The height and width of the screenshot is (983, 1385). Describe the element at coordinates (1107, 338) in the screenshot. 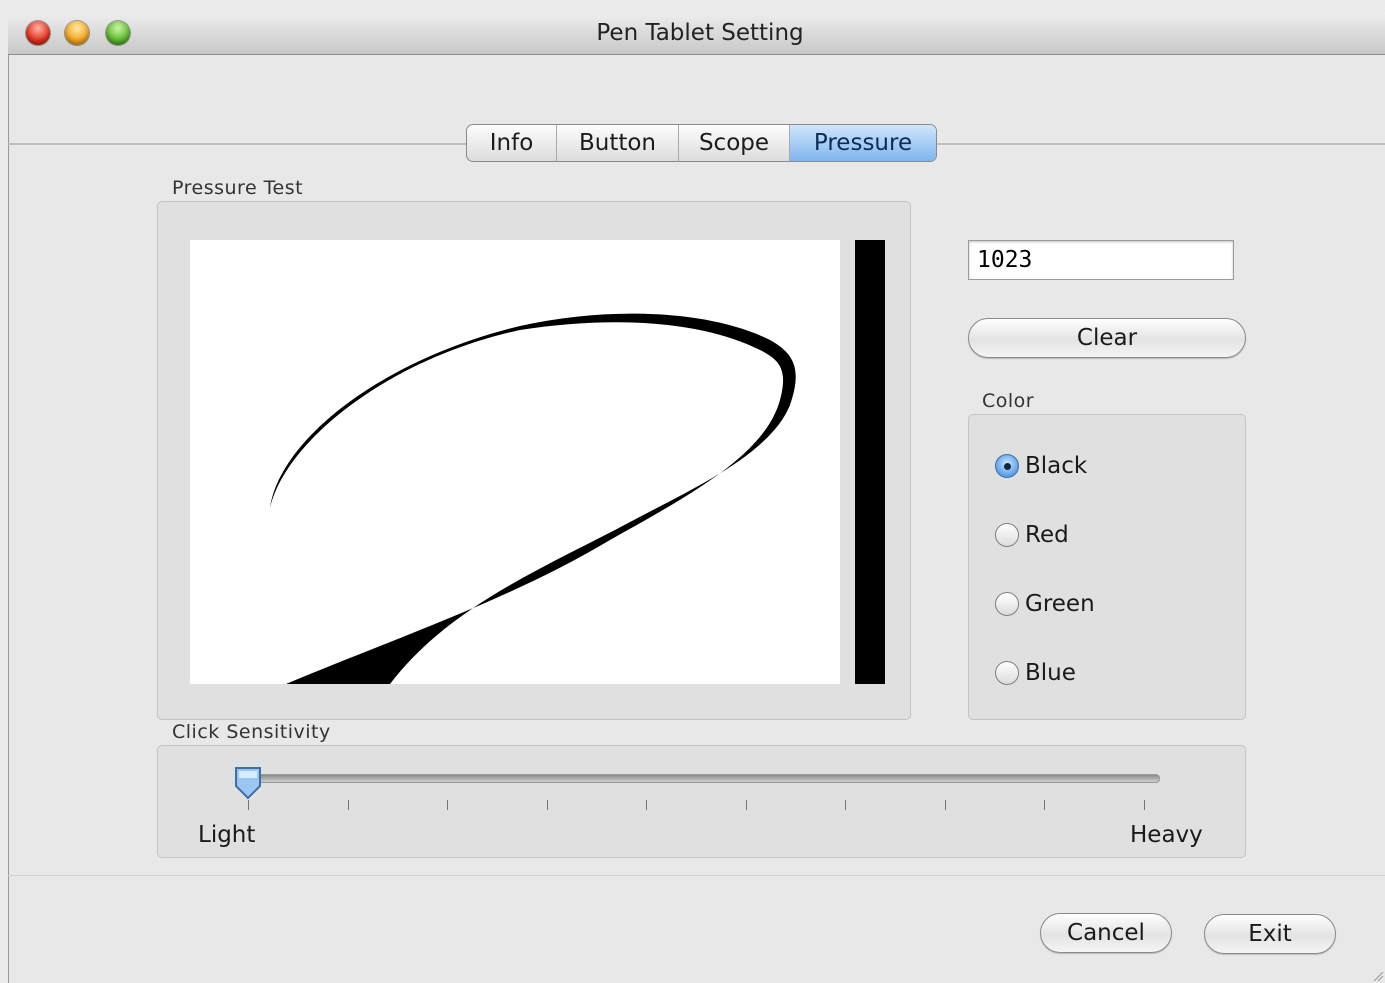

I see `clear-button: Clear` at that location.